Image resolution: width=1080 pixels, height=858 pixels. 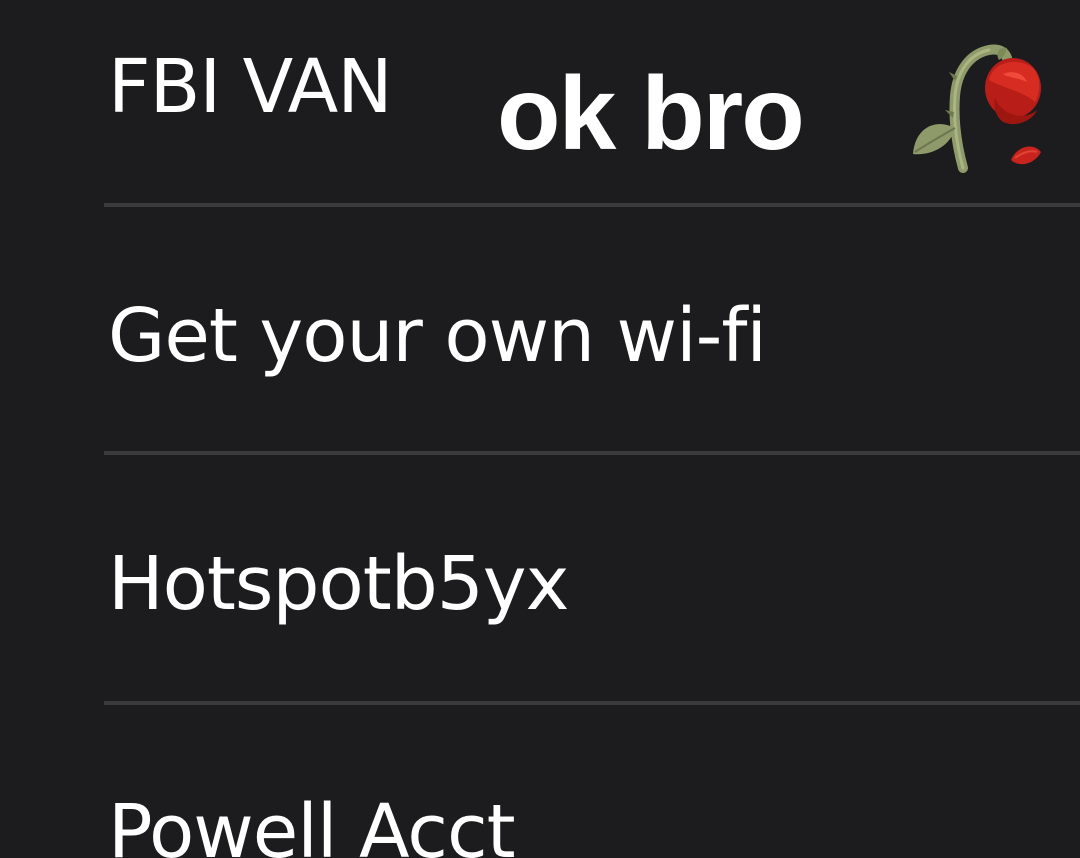 What do you see at coordinates (437, 336) in the screenshot?
I see `network-name: Get your own wi-fi` at bounding box center [437, 336].